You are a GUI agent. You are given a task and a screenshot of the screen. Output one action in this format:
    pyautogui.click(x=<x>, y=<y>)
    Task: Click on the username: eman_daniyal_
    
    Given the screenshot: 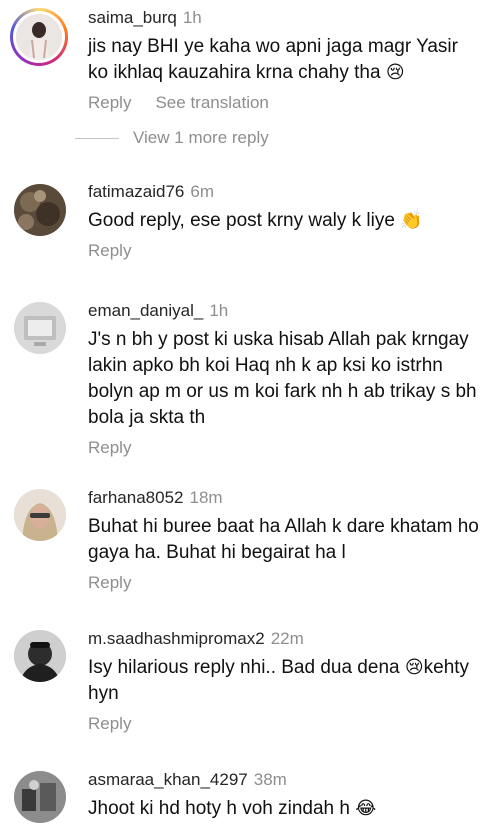 What is the action you would take?
    pyautogui.click(x=145, y=310)
    